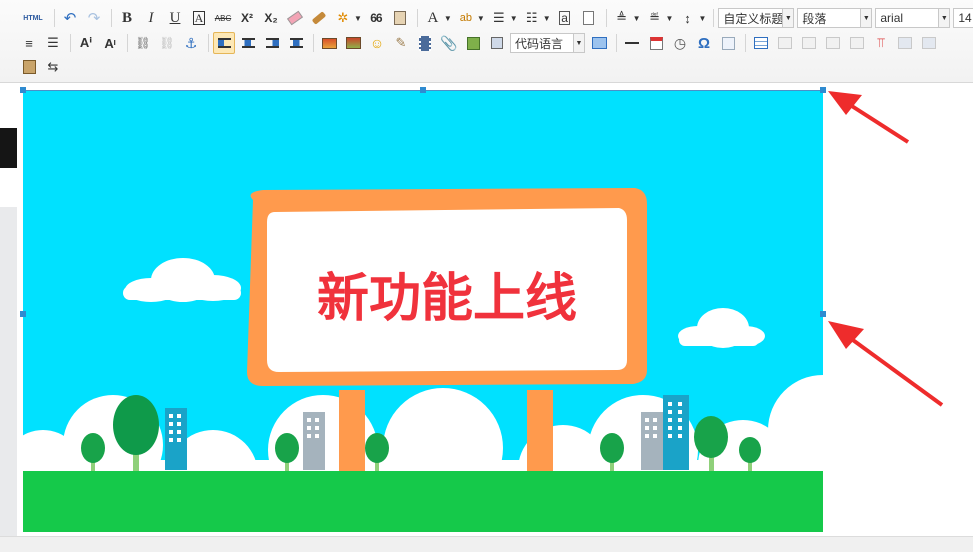 This screenshot has width=973, height=552. I want to click on eraser-icon, so click(295, 18).